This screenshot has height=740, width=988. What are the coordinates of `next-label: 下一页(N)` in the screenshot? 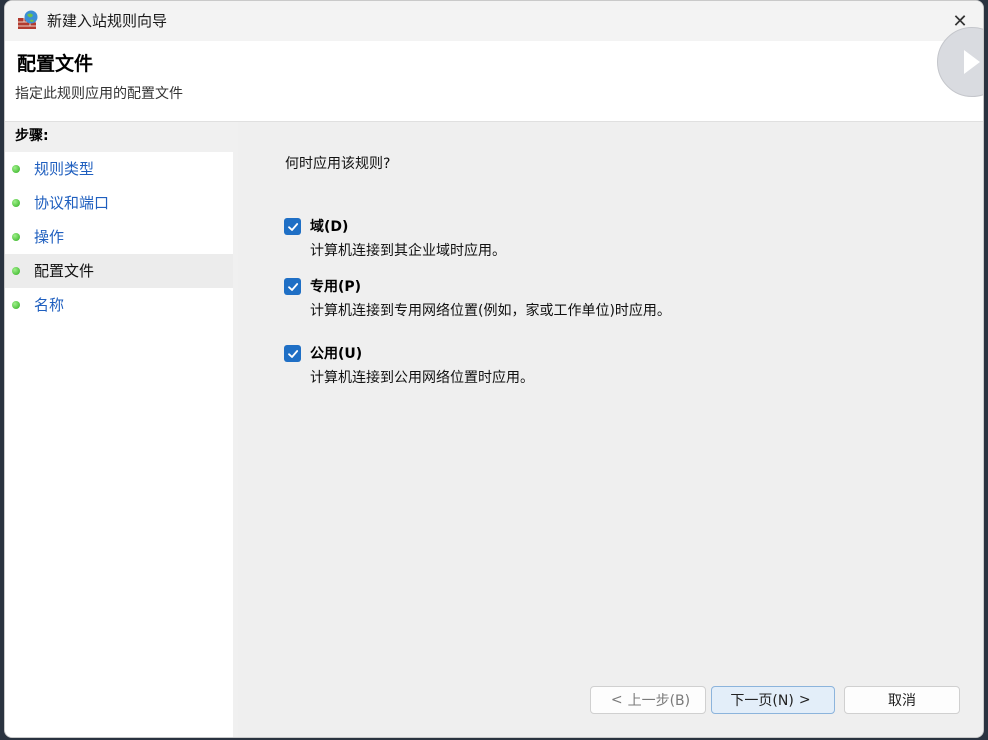 It's located at (762, 701).